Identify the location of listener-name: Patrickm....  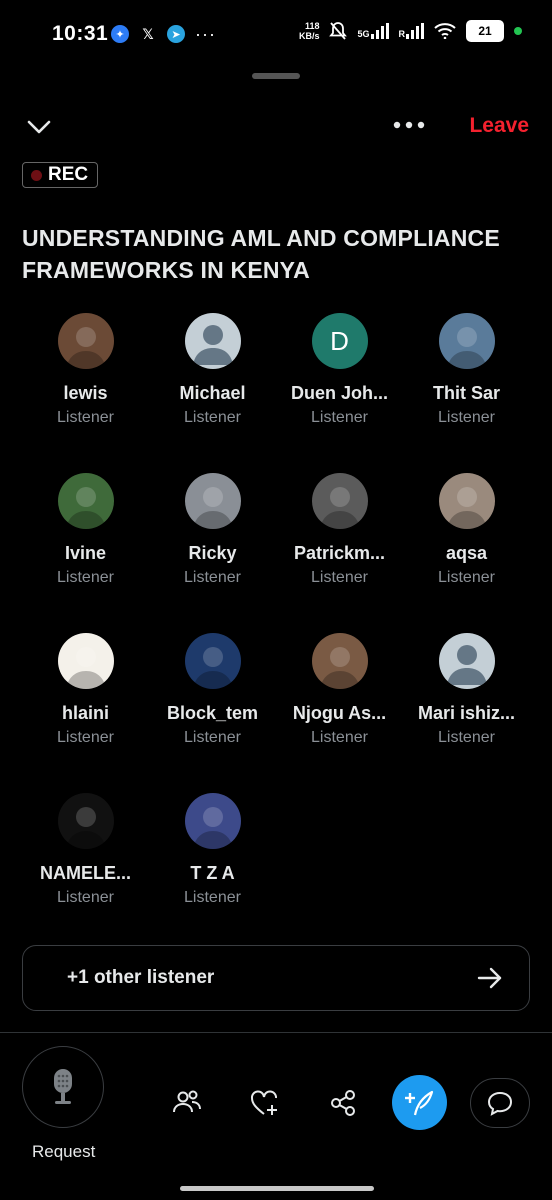
(339, 553).